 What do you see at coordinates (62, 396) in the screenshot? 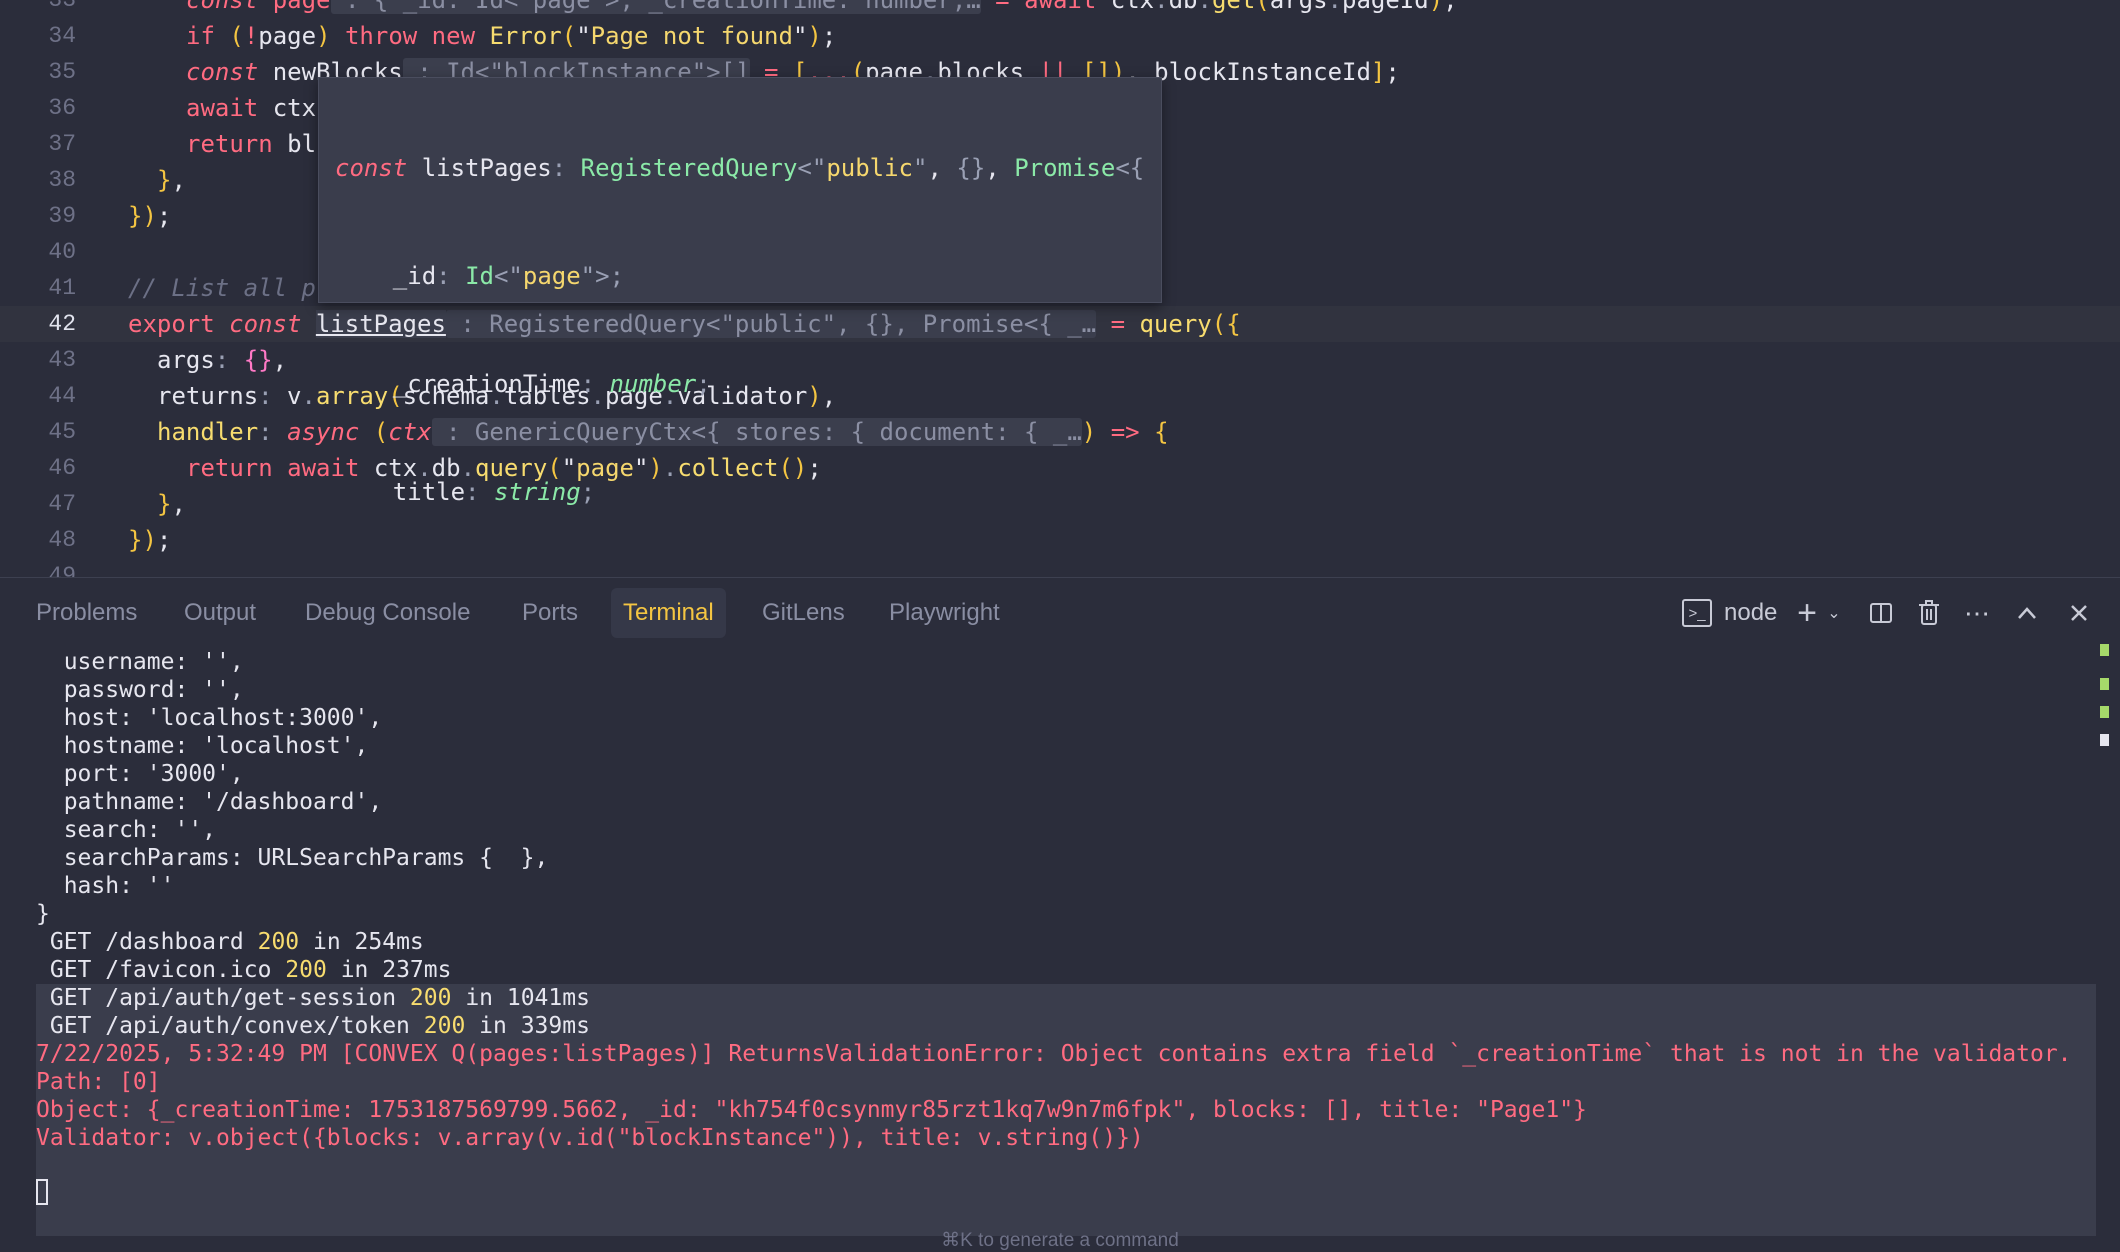
I see `line-number: 44` at bounding box center [62, 396].